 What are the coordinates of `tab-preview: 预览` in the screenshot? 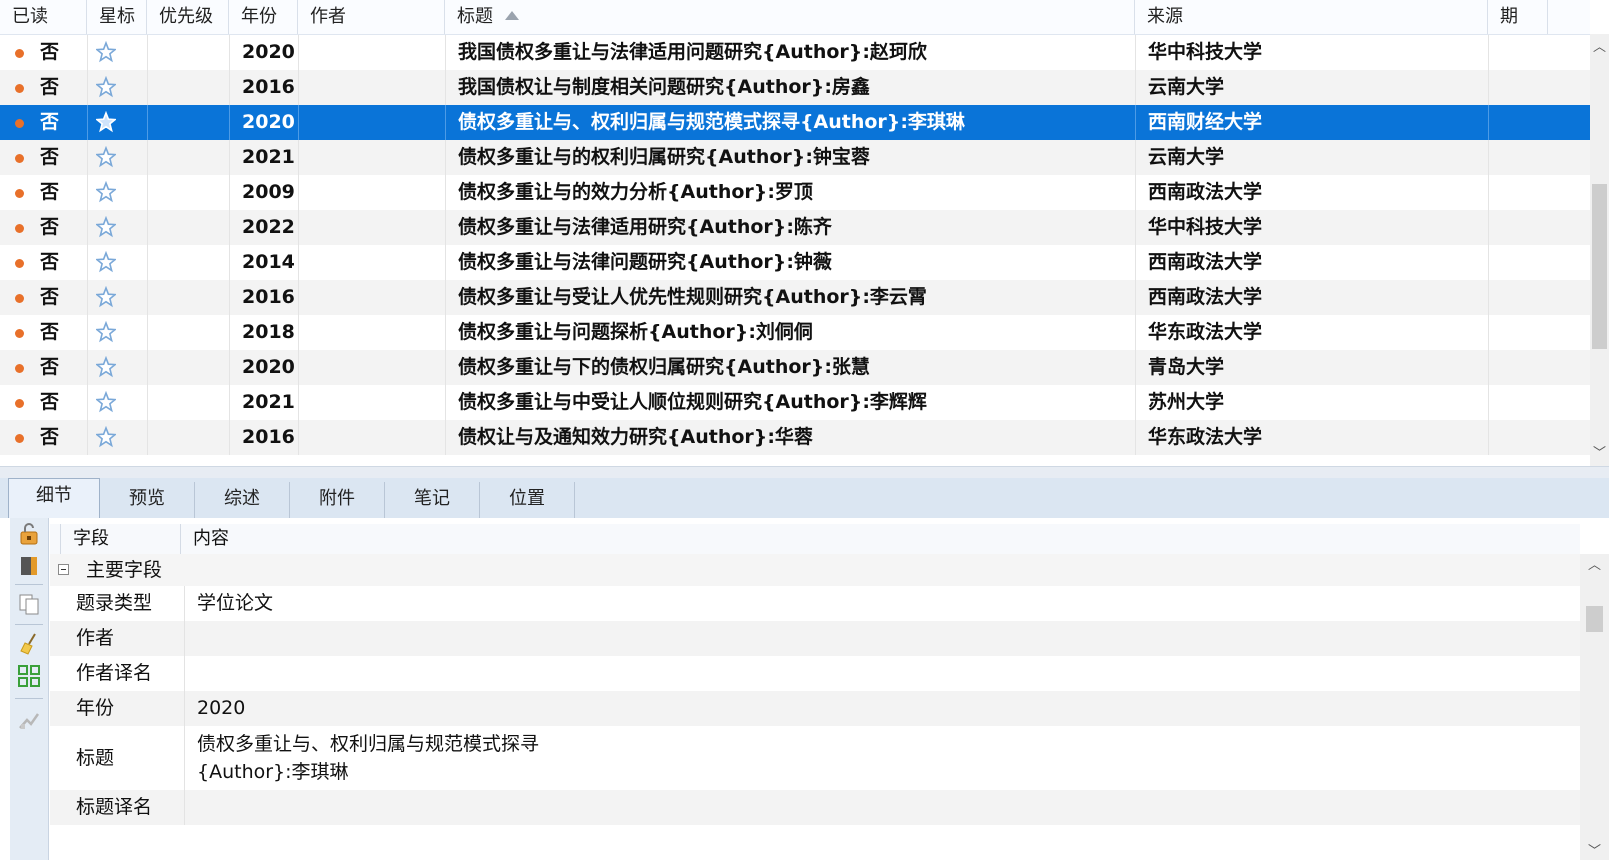 It's located at (147, 500).